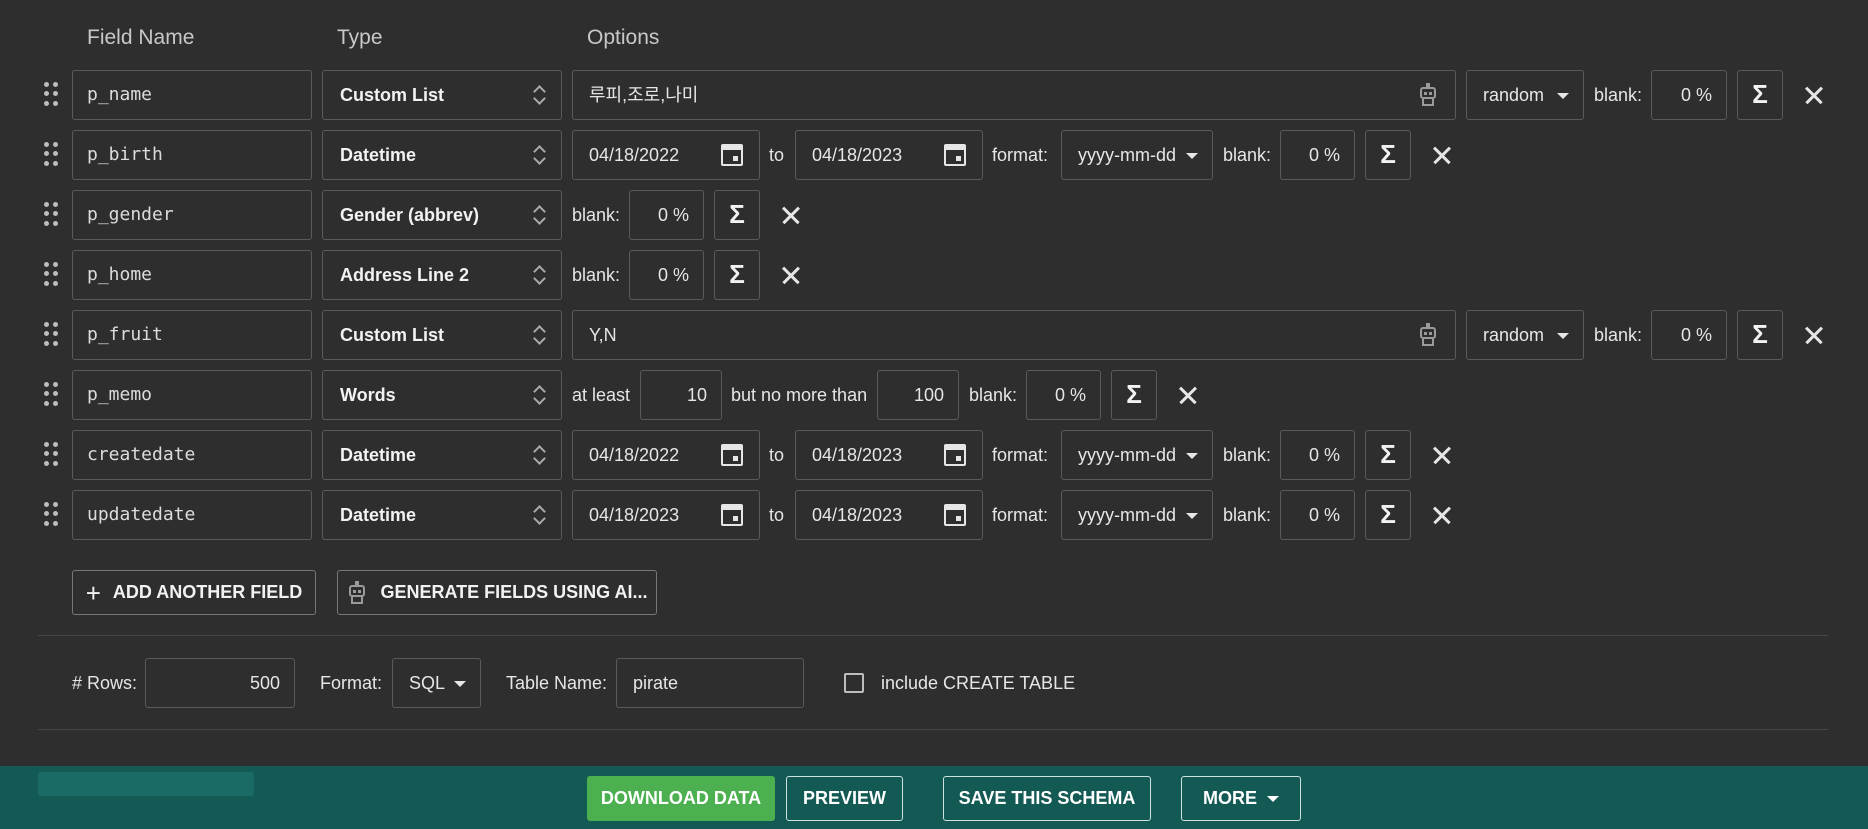 The height and width of the screenshot is (829, 1868). What do you see at coordinates (368, 395) in the screenshot?
I see `field-type-label: Words` at bounding box center [368, 395].